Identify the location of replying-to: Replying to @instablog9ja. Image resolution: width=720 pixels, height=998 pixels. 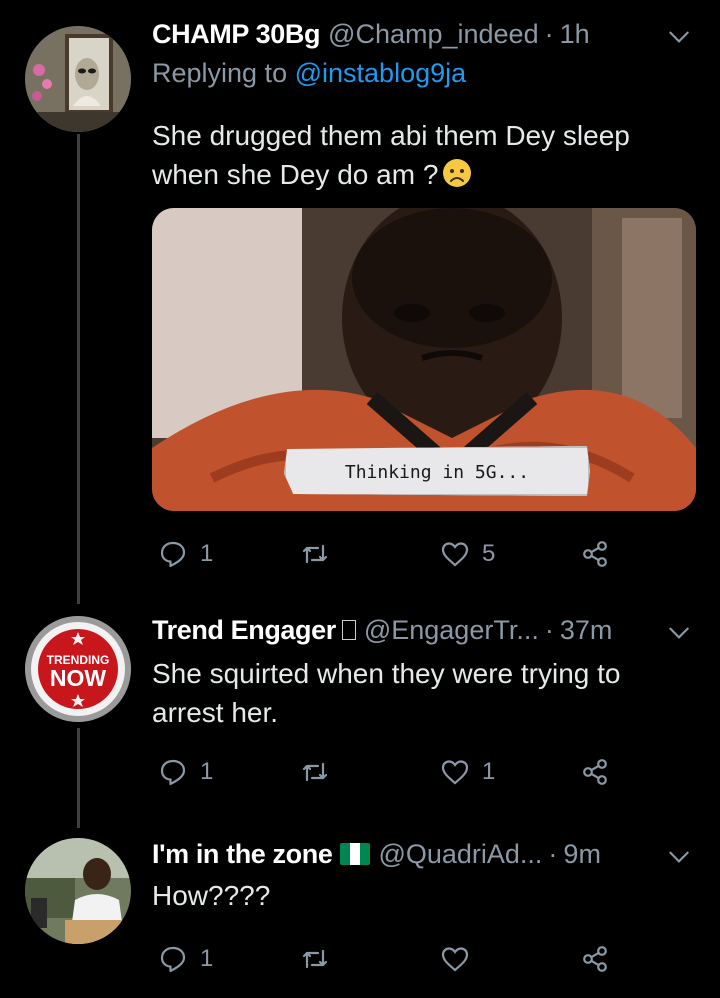
(309, 73).